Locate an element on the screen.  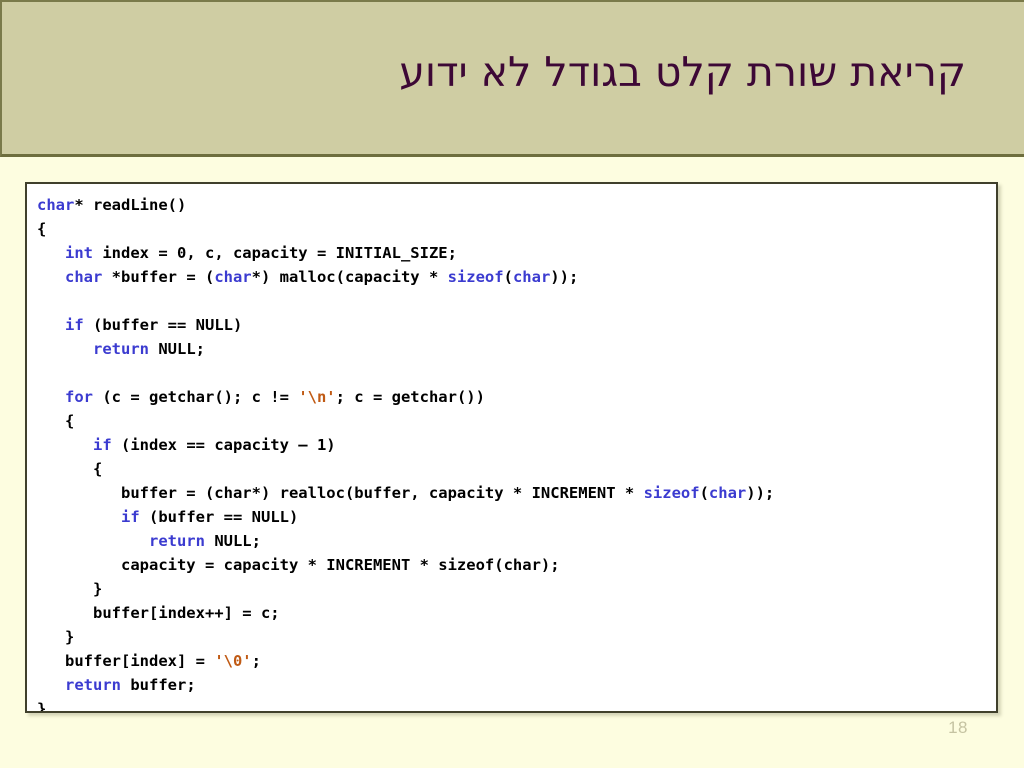
code-token: (c = getchar(); c != is located at coordinates (196, 397).